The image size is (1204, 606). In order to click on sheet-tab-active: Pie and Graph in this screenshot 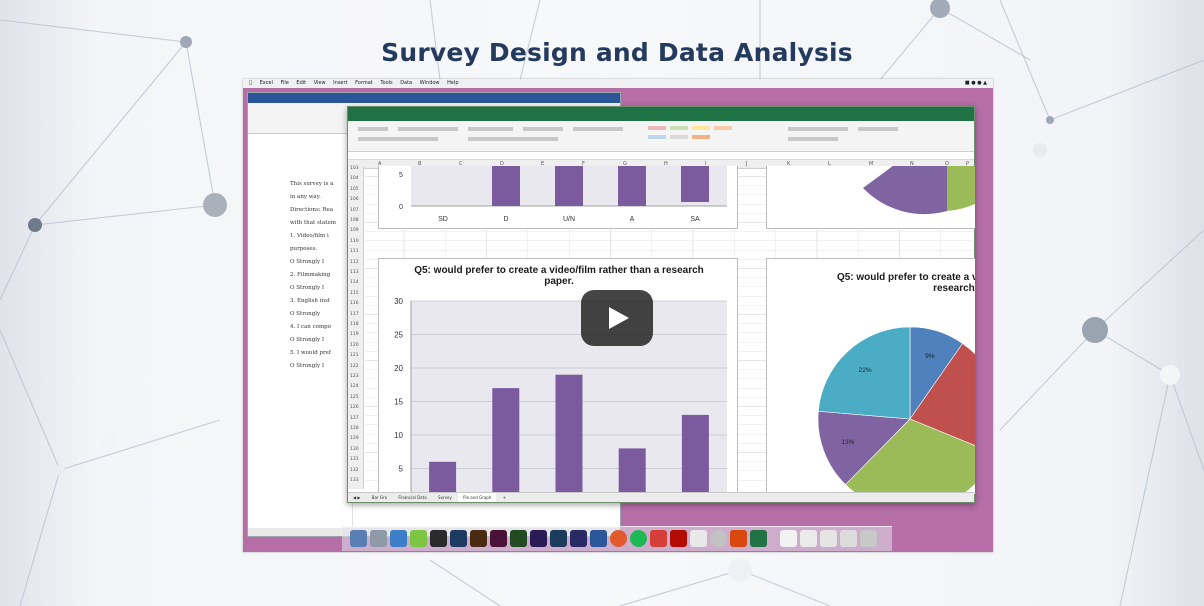, I will do `click(477, 497)`.